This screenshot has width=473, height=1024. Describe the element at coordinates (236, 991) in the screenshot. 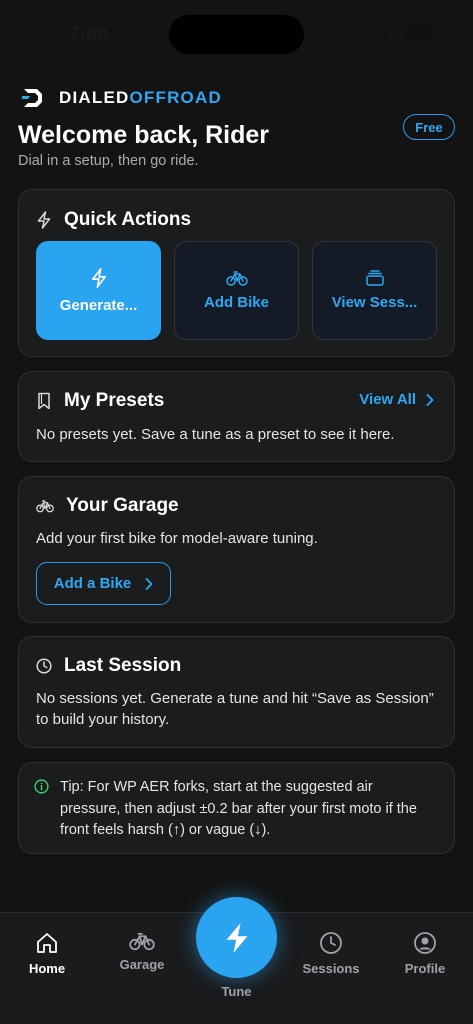

I see `tab-tune-label: Tune` at that location.